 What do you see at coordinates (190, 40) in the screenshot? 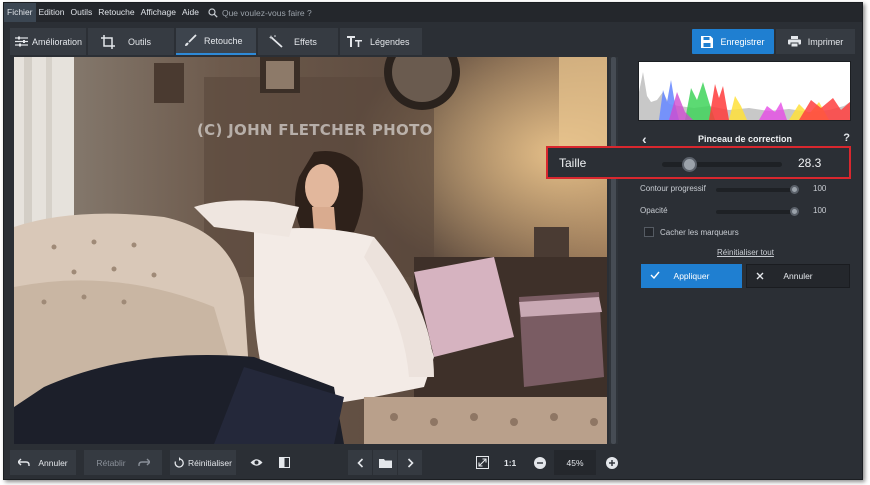
I see `brush-icon` at bounding box center [190, 40].